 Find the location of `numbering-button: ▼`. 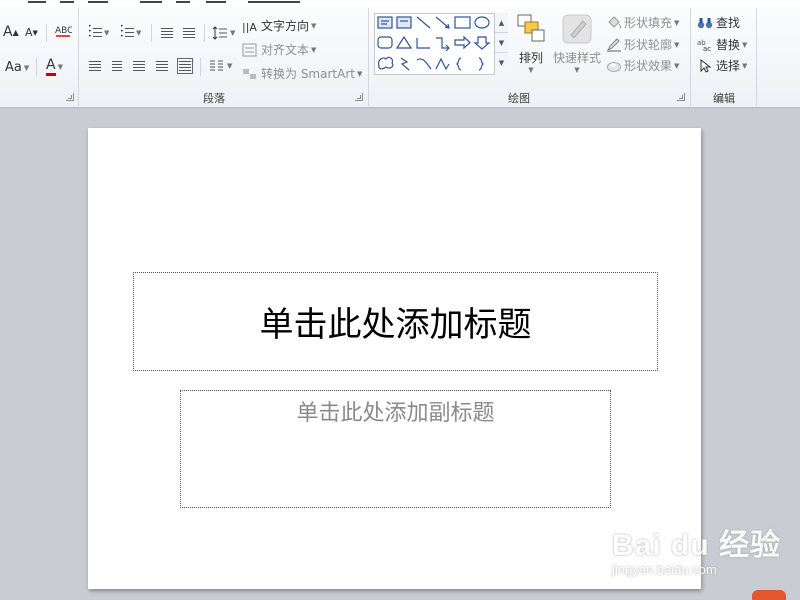

numbering-button: ▼ is located at coordinates (130, 32).